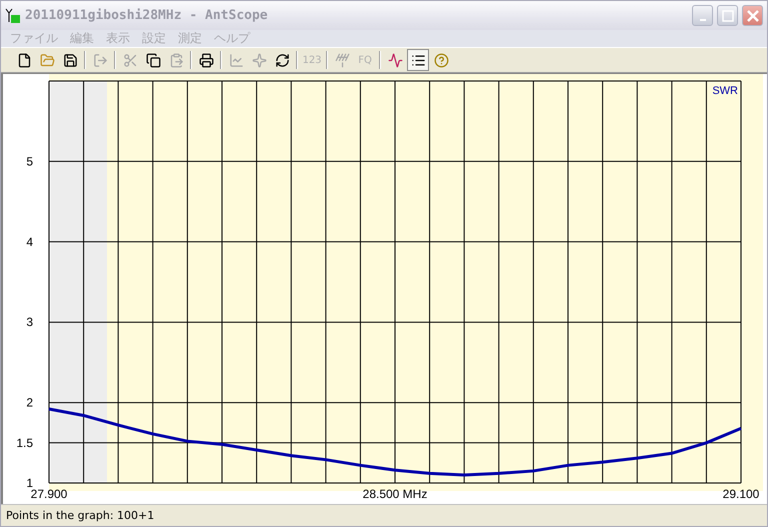 The height and width of the screenshot is (527, 768). What do you see at coordinates (236, 60) in the screenshot?
I see `line-chart-icon` at bounding box center [236, 60].